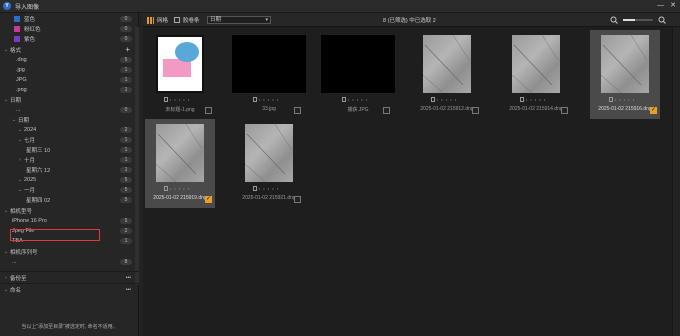 Image resolution: width=680 pixels, height=336 pixels. Describe the element at coordinates (67, 109) in the screenshot. I see `date-filter-item: ... 0` at that location.